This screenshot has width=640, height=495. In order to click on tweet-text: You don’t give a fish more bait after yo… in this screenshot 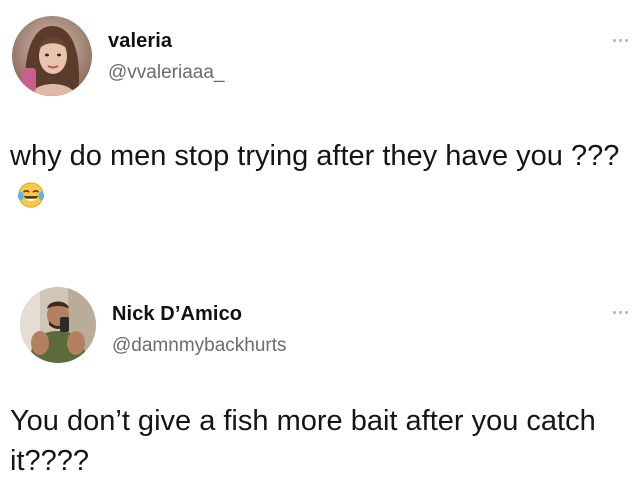, I will do `click(303, 441)`.